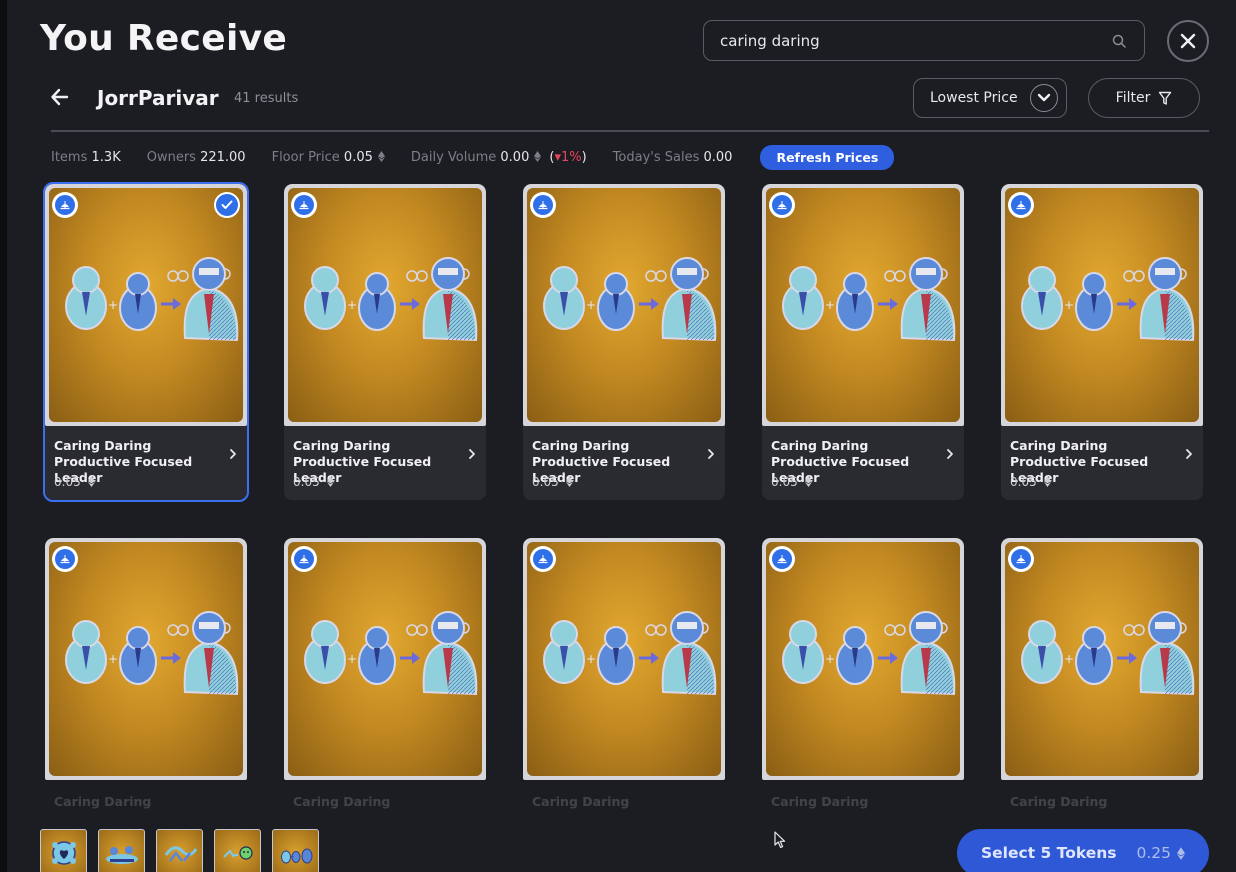 The width and height of the screenshot is (1236, 872). Describe the element at coordinates (1160, 853) in the screenshot. I see `selected-total: 0.25` at that location.